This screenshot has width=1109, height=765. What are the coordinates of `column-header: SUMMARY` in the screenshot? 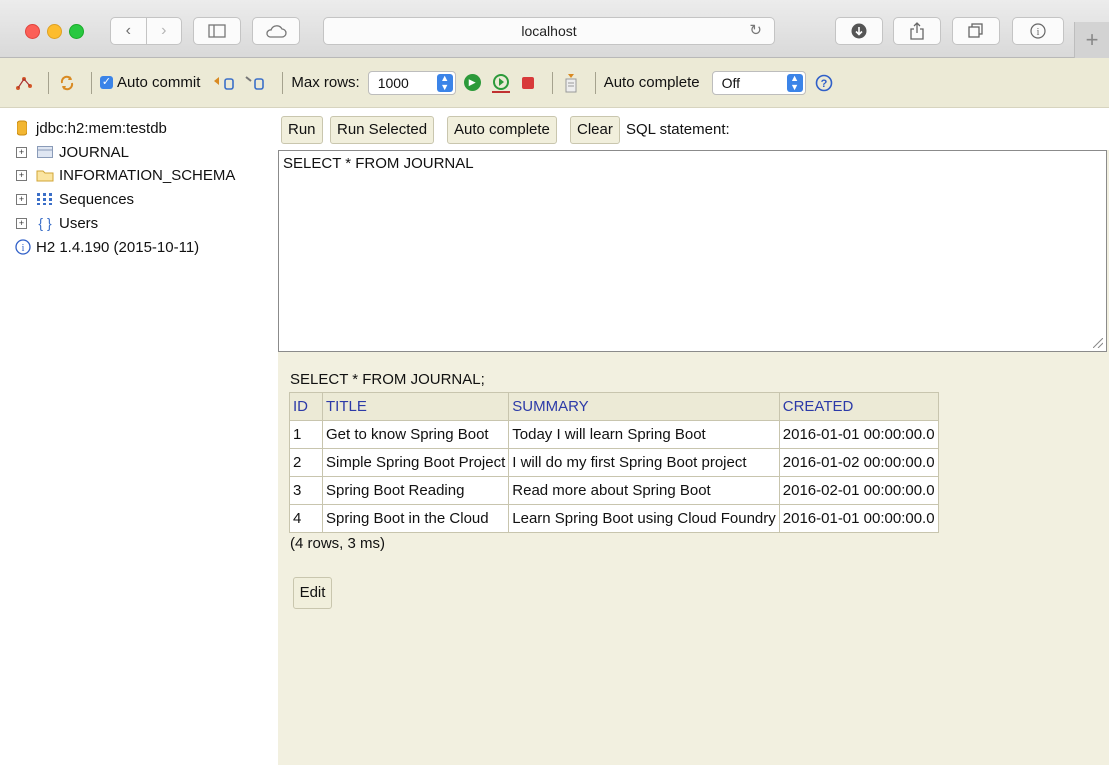 It's located at (644, 406).